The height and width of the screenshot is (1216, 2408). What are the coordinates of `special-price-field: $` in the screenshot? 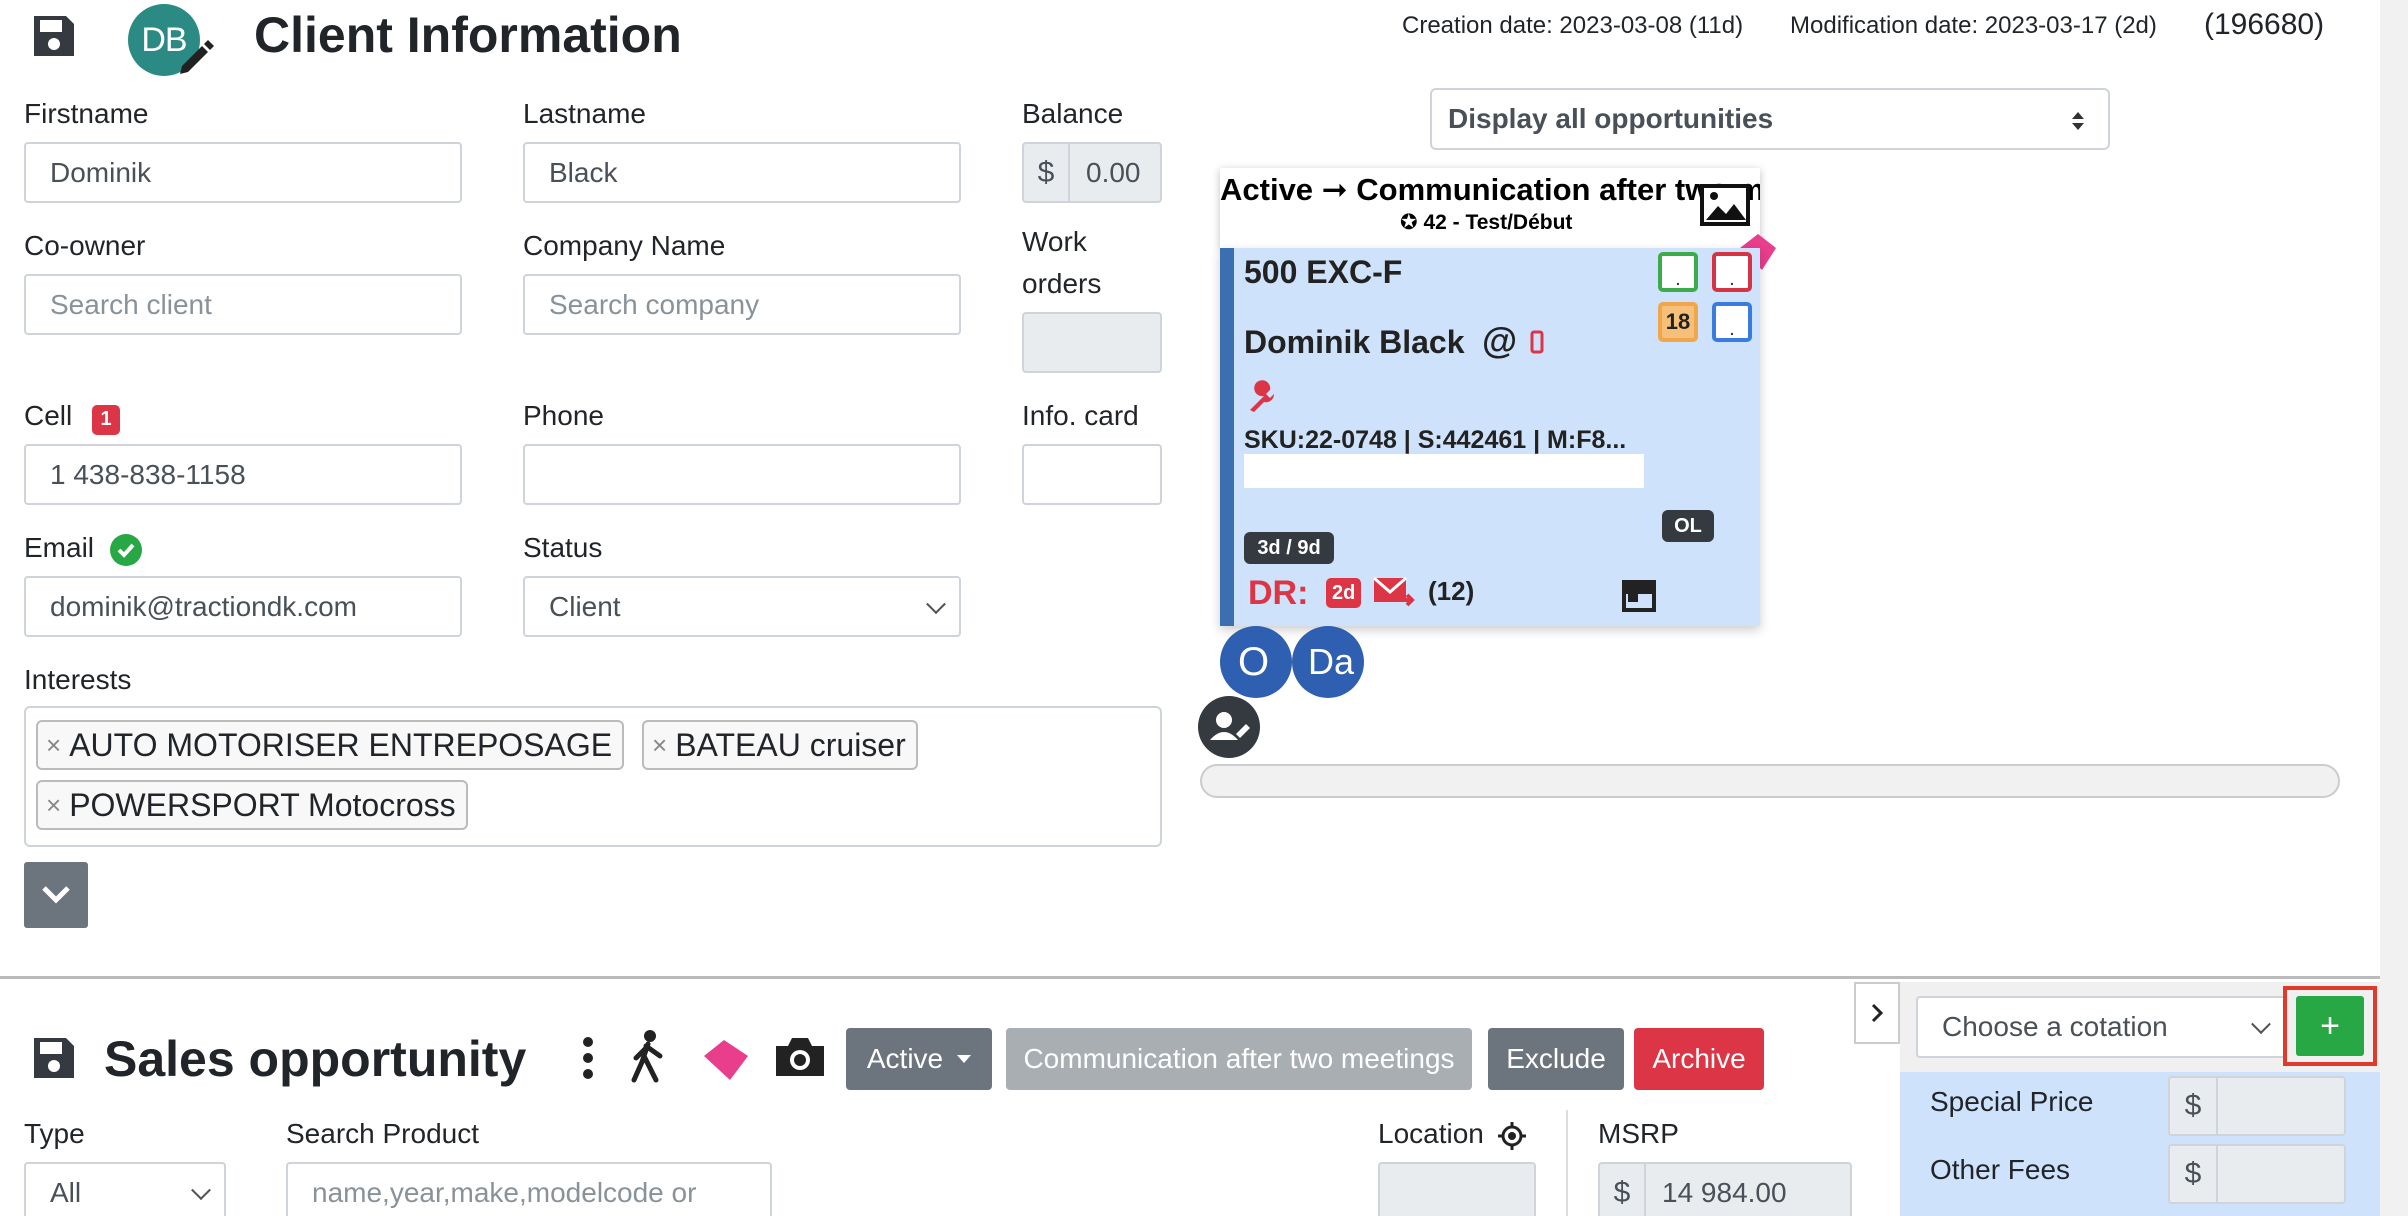 It's located at (2257, 1106).